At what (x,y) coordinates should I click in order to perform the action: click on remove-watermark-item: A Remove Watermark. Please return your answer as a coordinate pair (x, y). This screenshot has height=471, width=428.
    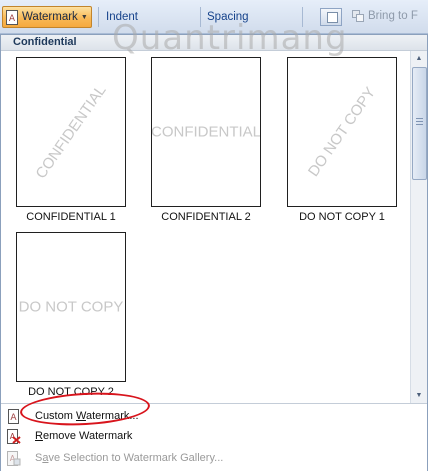
    Looking at the image, I should click on (214, 437).